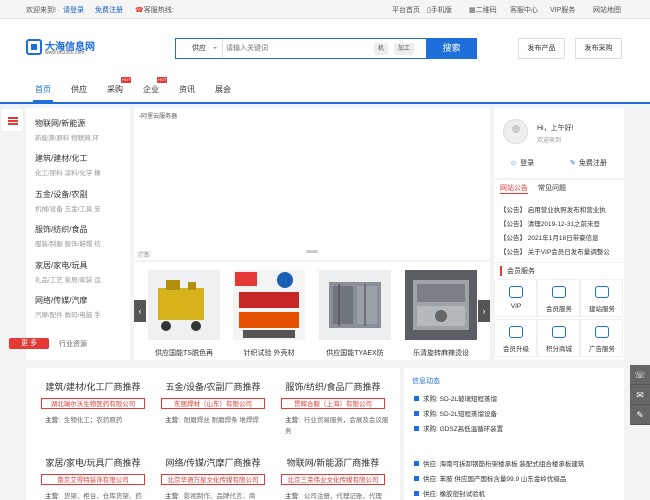 This screenshot has height=500, width=650. I want to click on user-box: Hi，上午好! 欢迎来到 ☺ 登录 ✎ 免费注册, so click(559, 143).